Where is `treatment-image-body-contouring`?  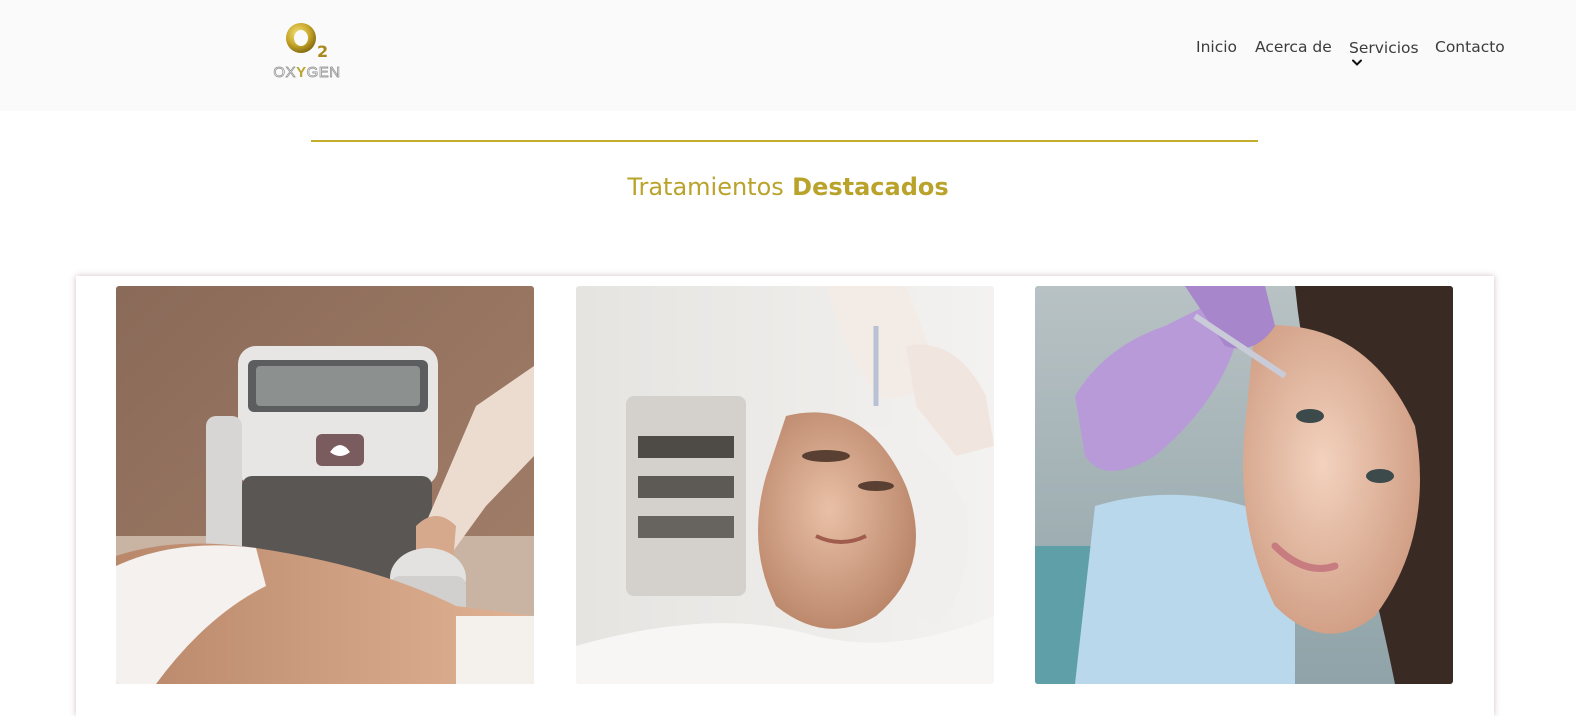
treatment-image-body-contouring is located at coordinates (325, 485).